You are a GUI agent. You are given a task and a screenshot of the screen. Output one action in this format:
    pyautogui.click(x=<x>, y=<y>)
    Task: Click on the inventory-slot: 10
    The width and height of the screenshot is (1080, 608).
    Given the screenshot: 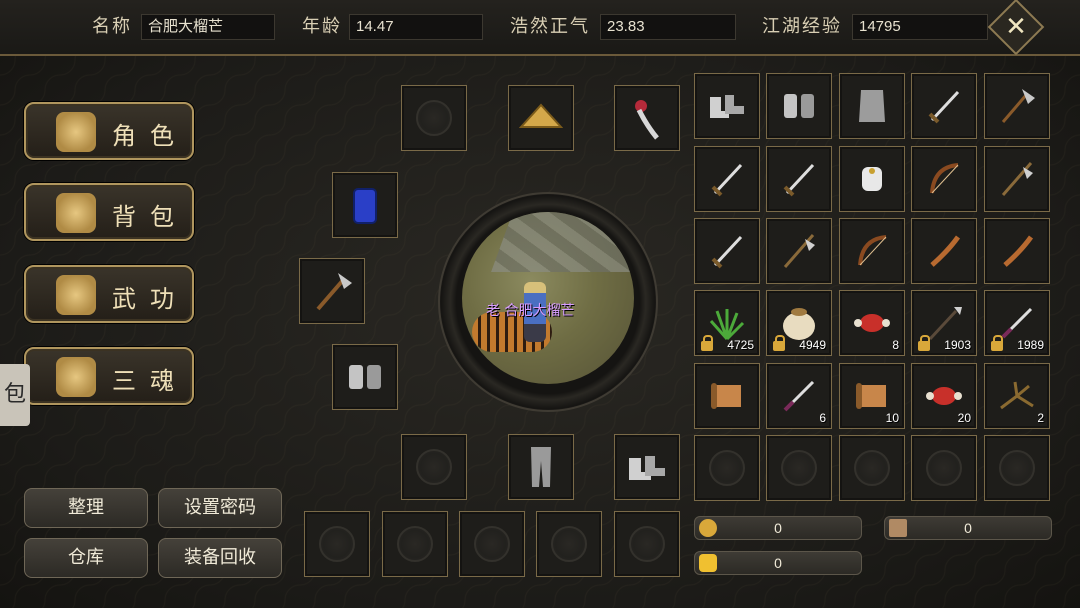 What is the action you would take?
    pyautogui.click(x=872, y=396)
    